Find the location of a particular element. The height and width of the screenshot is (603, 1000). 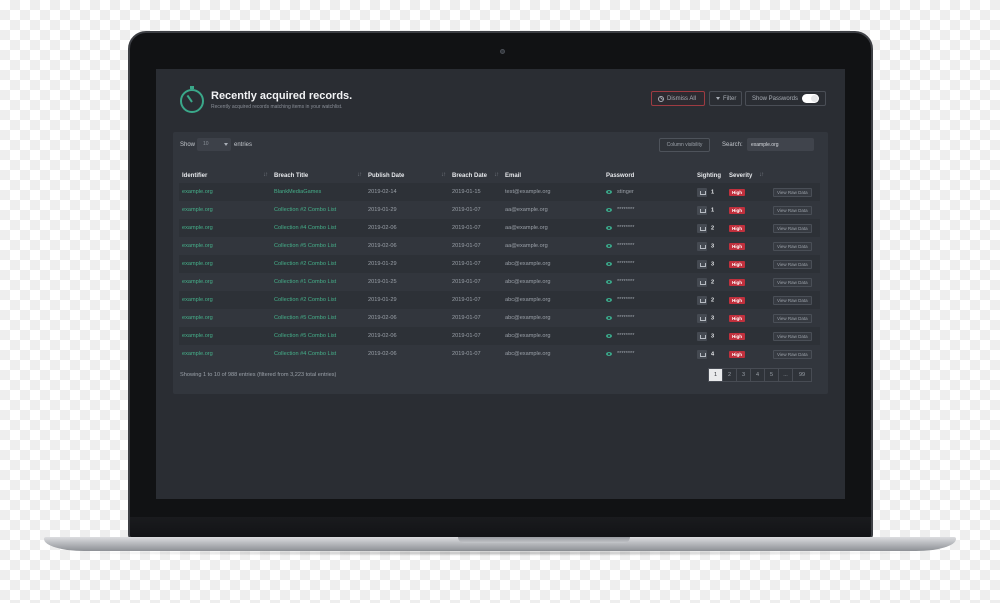

dismiss-all-button: Dismiss All is located at coordinates (678, 98).